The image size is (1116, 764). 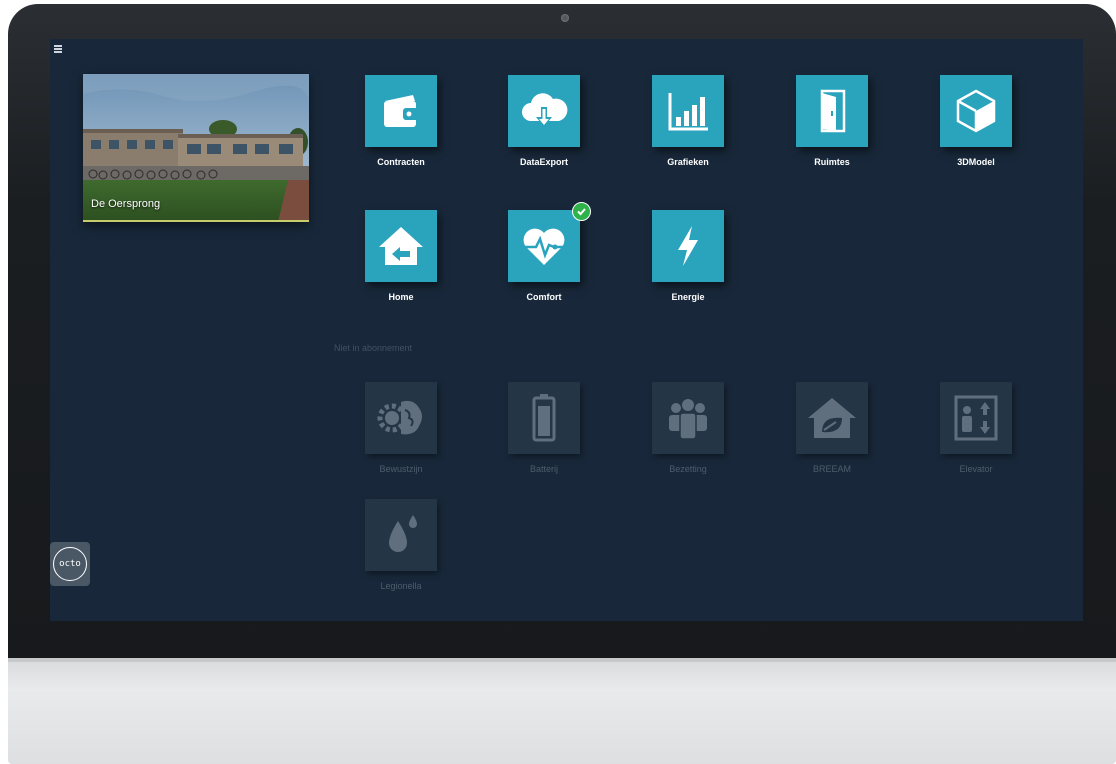 I want to click on app-tile-batterij: Batterij, so click(x=542, y=437).